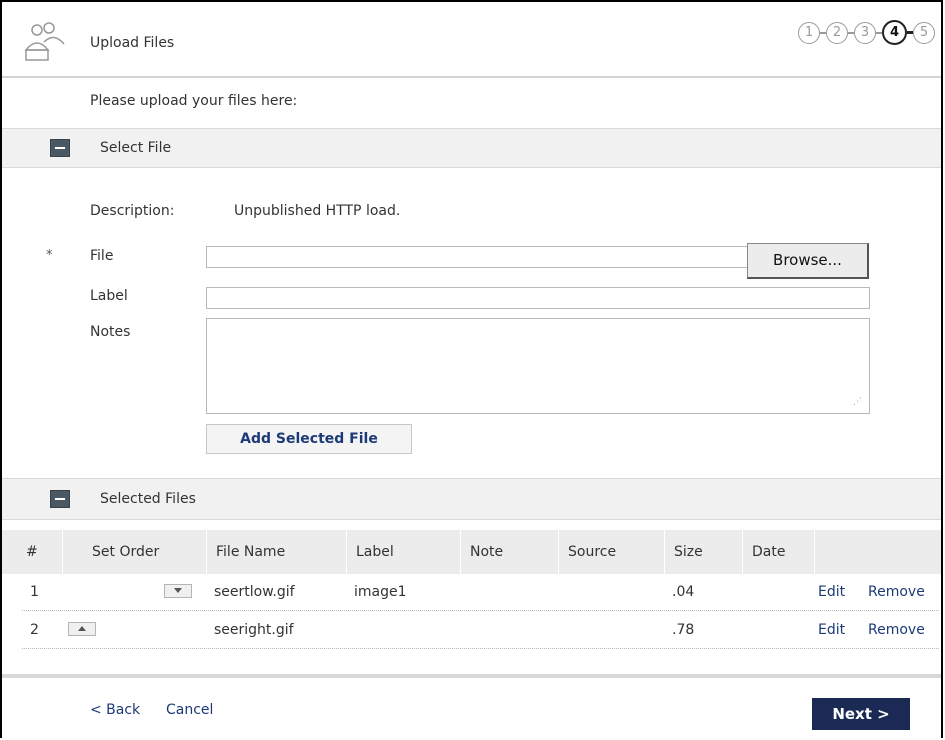  I want to click on size-cell: .78, so click(683, 630).